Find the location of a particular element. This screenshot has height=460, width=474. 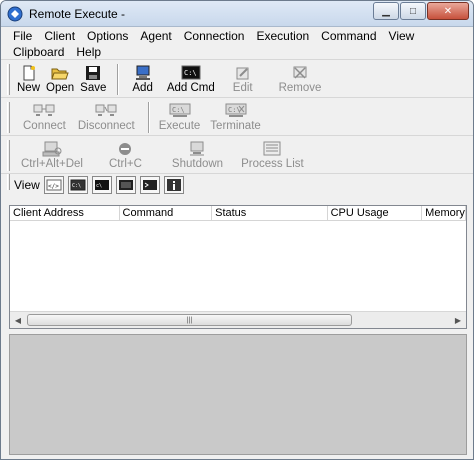

window-title: Remote Execute - is located at coordinates (77, 13).